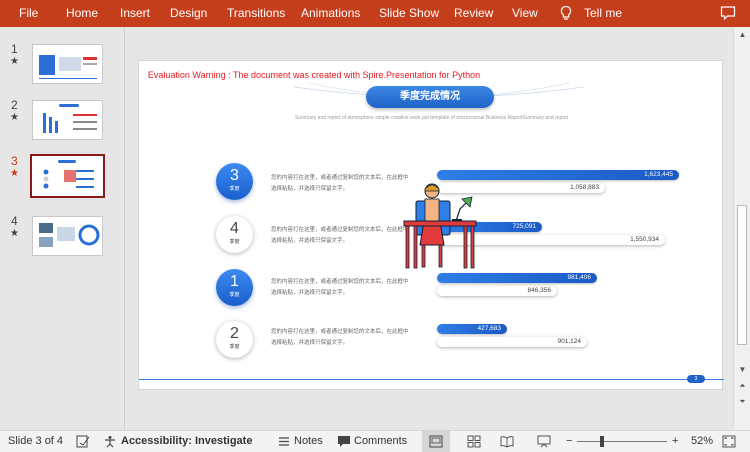  I want to click on thumbnail-slide-3: 3 ★, so click(62, 181).